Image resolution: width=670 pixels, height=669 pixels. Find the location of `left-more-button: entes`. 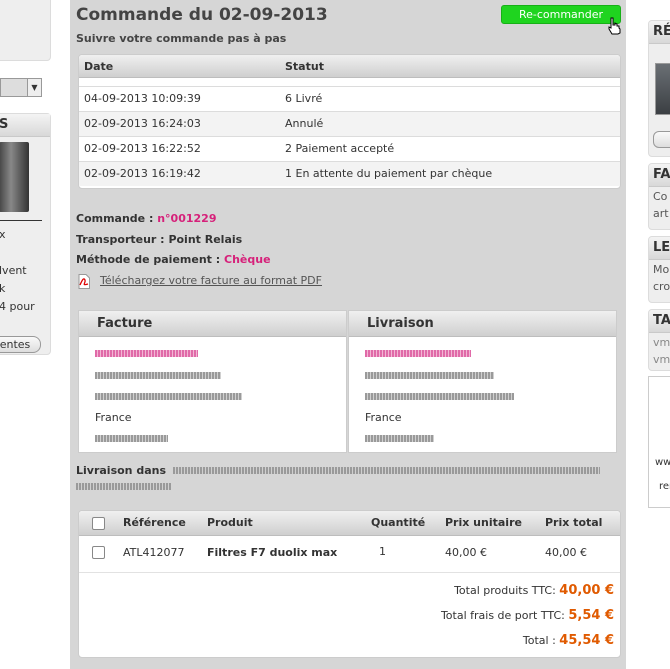

left-more-button: entes is located at coordinates (20, 344).